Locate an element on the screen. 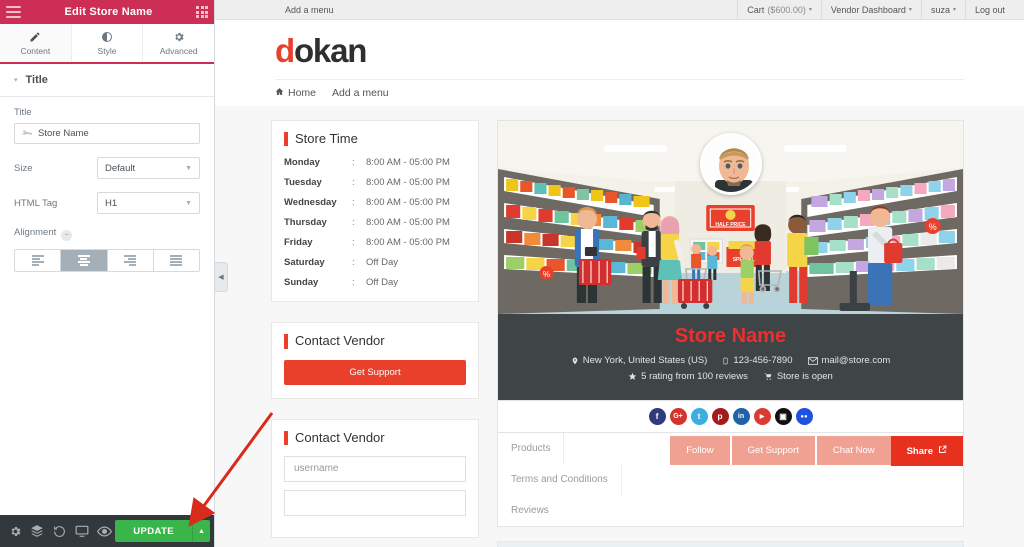 This screenshot has width=1024, height=547. home-icon is located at coordinates (279, 93).